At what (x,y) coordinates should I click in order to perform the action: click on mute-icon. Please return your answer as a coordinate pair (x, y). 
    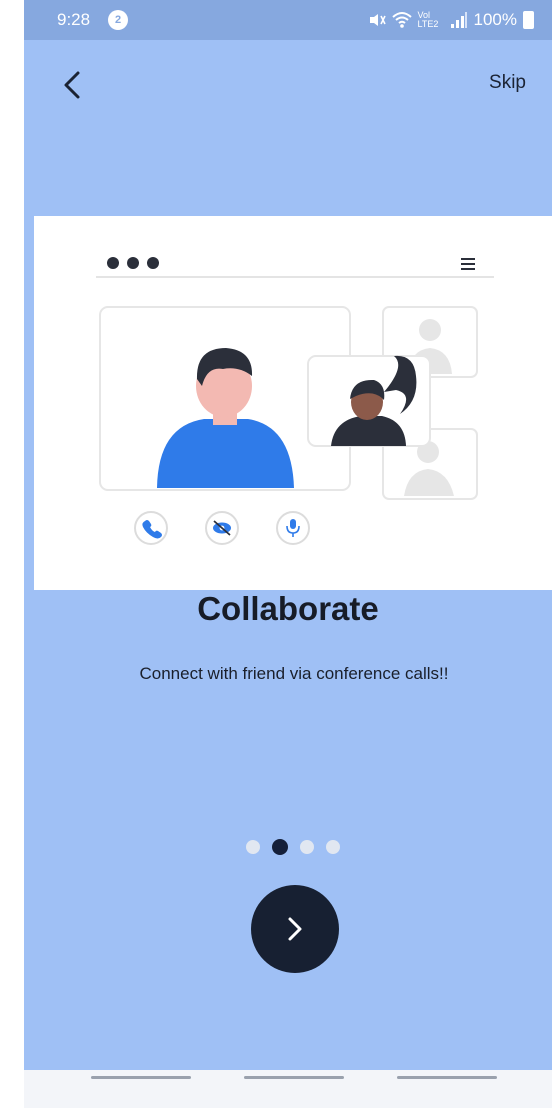
    Looking at the image, I should click on (377, 20).